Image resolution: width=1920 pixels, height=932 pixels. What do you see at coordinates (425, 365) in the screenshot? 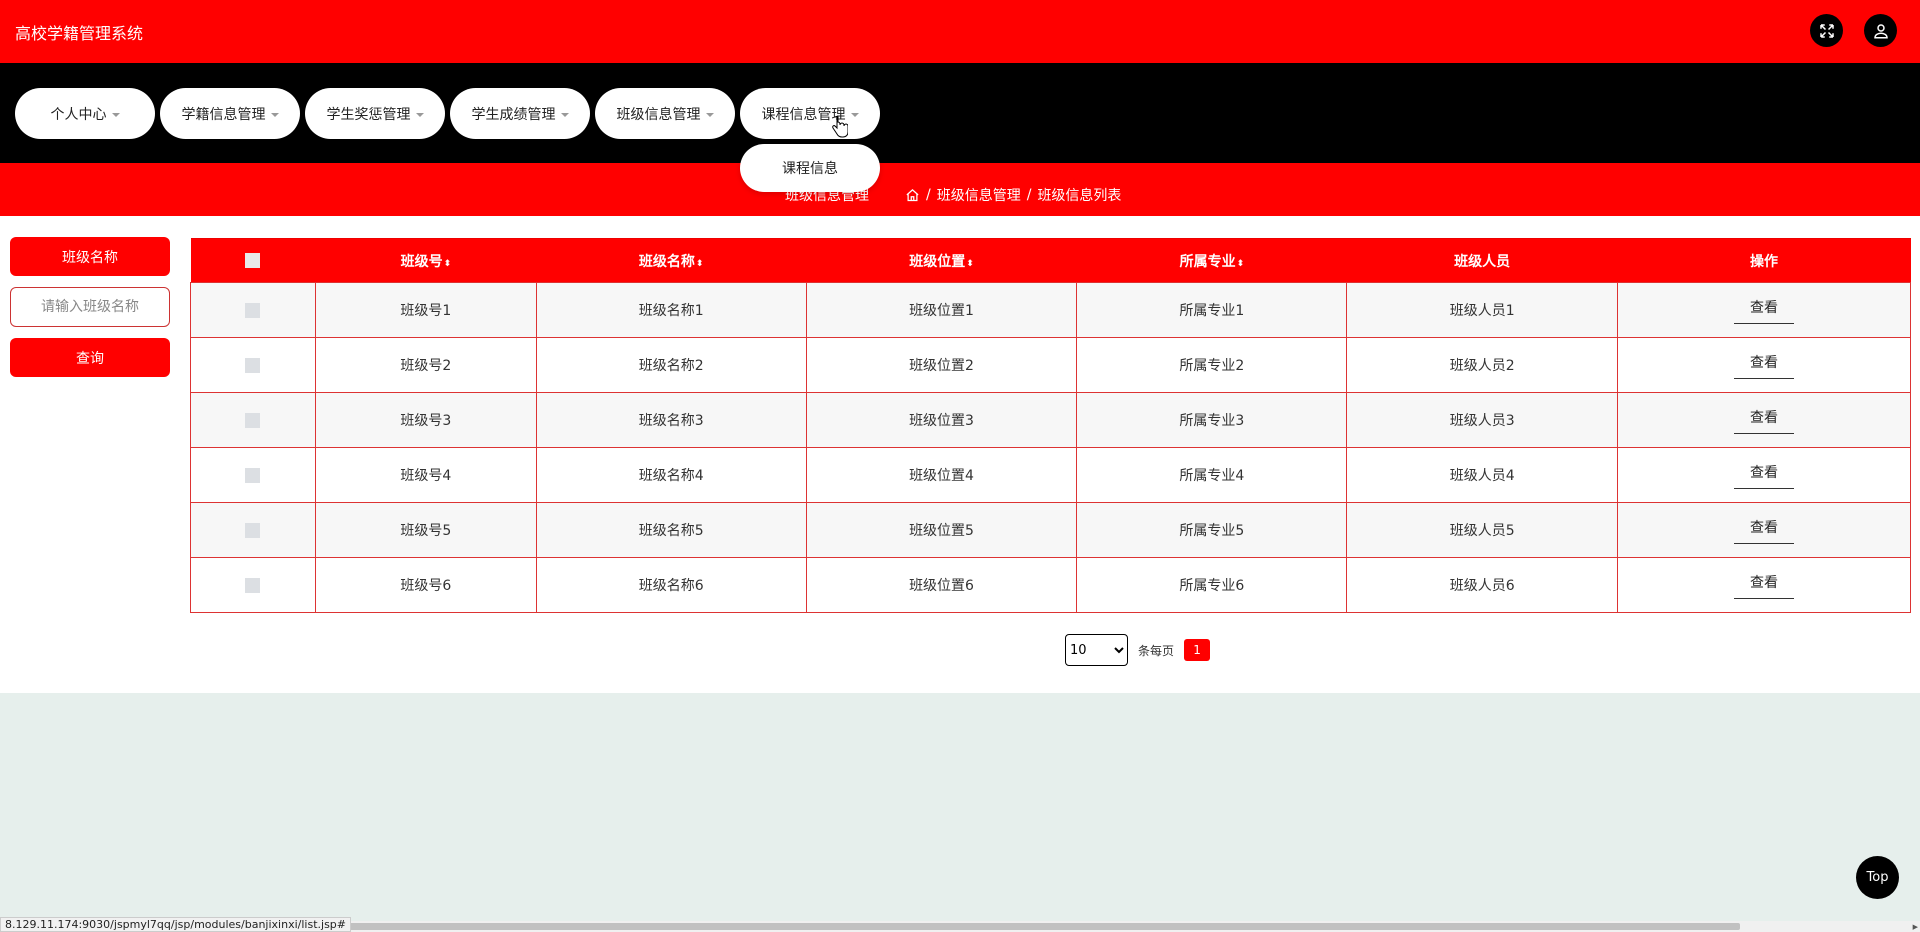
I see `cell-class-no: 班级号2` at bounding box center [425, 365].